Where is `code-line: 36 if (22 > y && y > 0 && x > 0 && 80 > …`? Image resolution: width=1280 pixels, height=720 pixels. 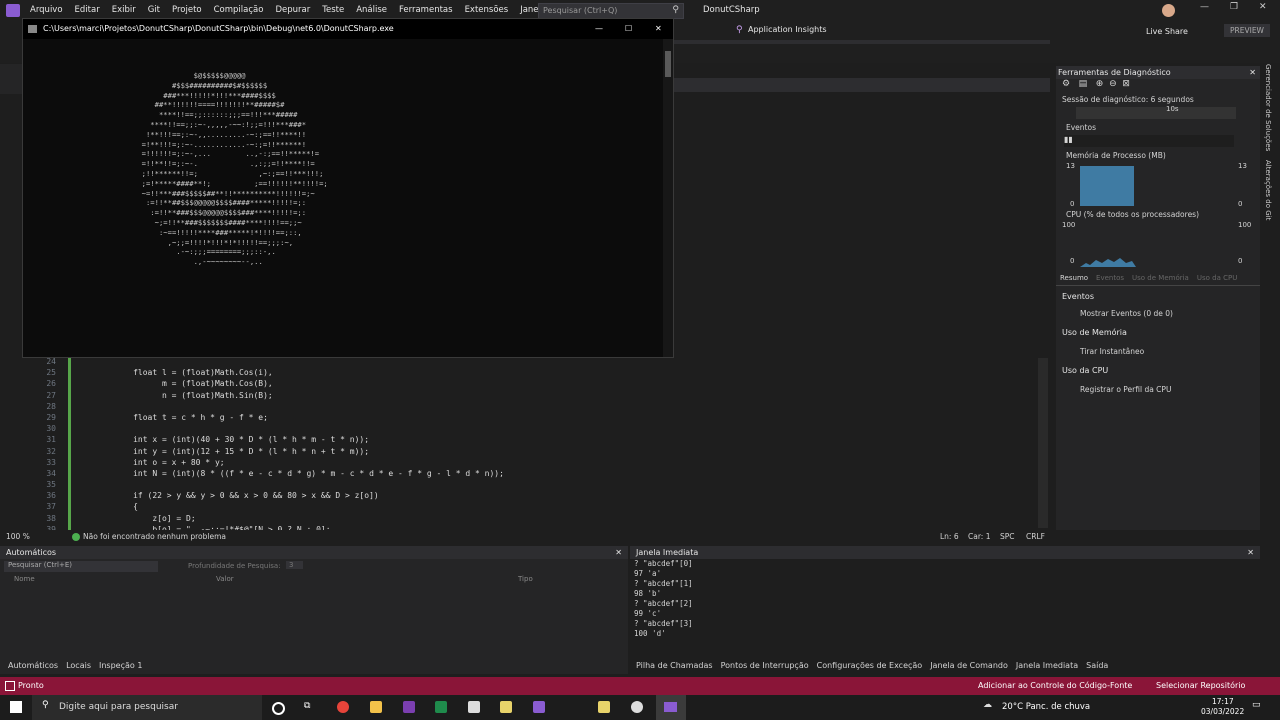 code-line: 36 if (22 > y && y > 0 && x > 0 && 80 > … is located at coordinates (252, 495).